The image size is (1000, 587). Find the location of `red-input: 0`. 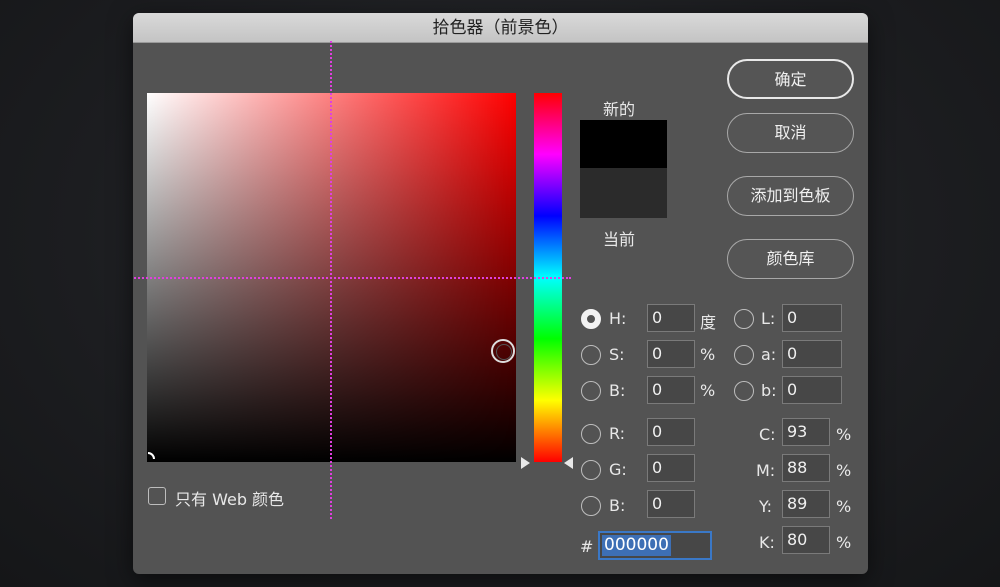

red-input: 0 is located at coordinates (671, 432).